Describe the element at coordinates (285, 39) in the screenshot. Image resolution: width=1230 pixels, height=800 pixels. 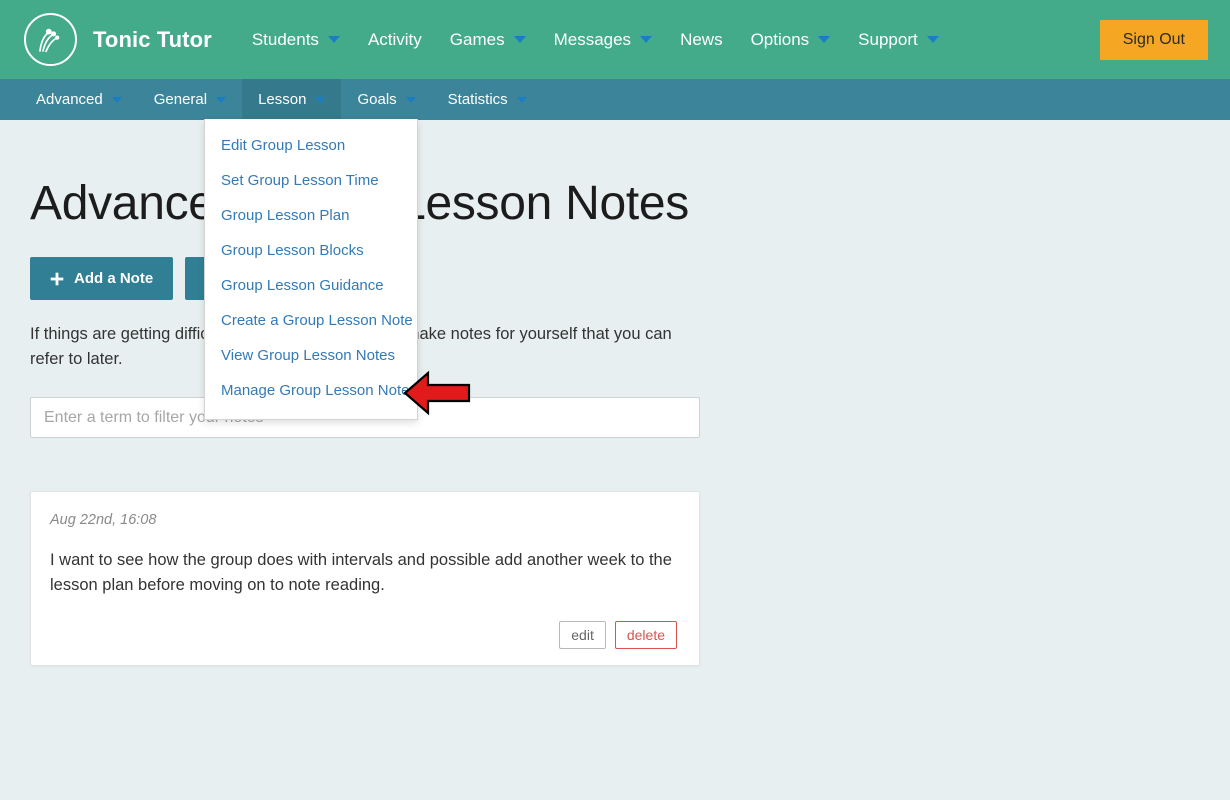
I see `nav-label: Students` at that location.